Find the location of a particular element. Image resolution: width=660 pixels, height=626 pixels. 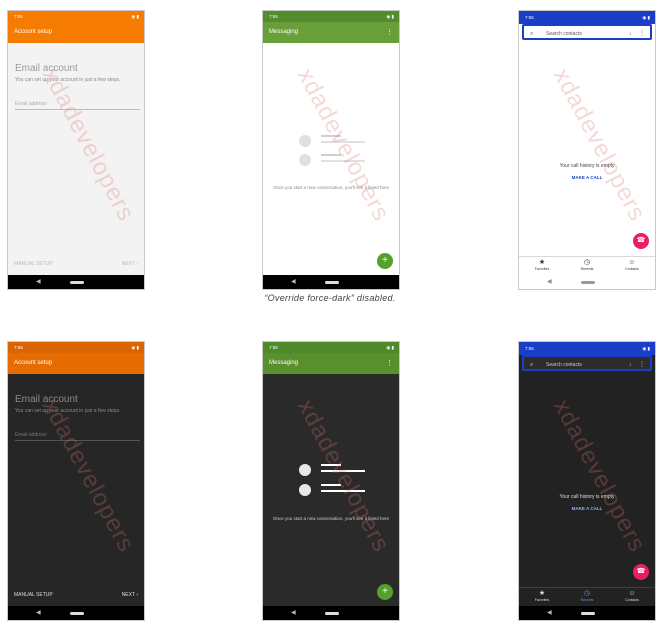

chevron-right-icon: › is located at coordinates (137, 595).